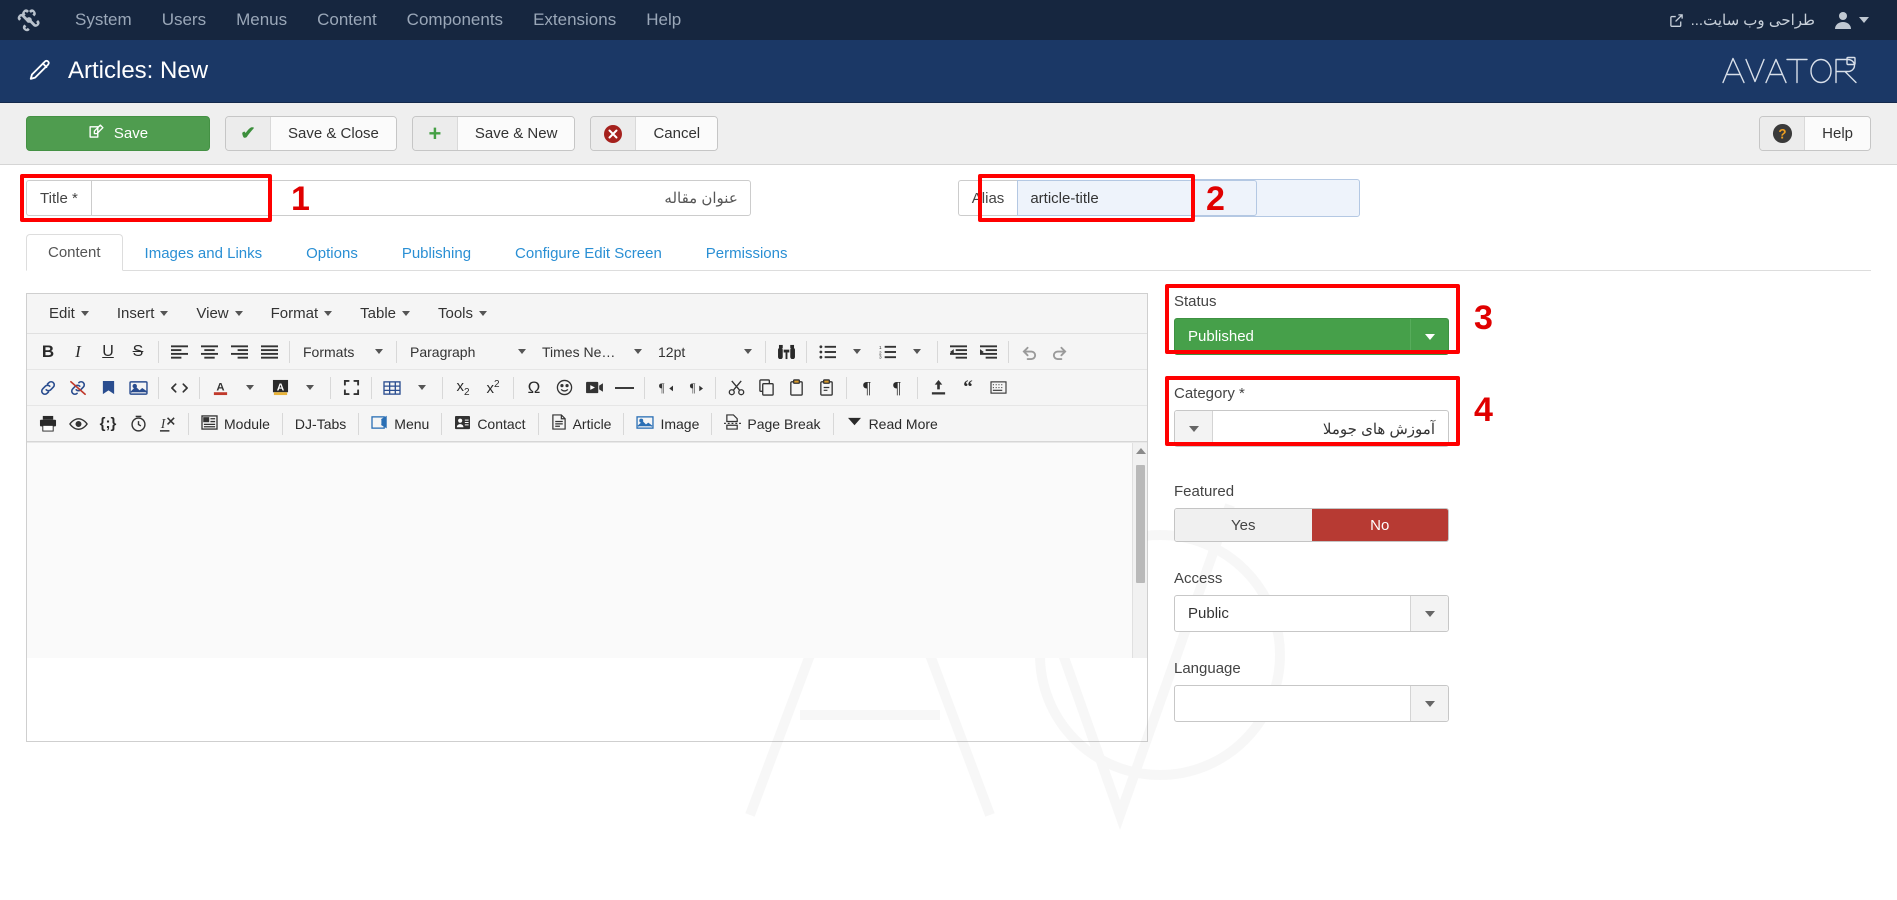 Image resolution: width=1897 pixels, height=900 pixels. What do you see at coordinates (48, 424) in the screenshot?
I see `print-icon` at bounding box center [48, 424].